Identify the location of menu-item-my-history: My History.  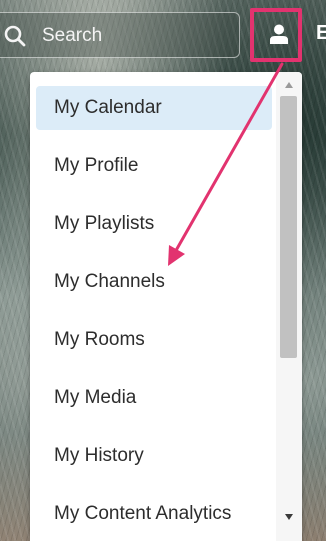
(154, 456).